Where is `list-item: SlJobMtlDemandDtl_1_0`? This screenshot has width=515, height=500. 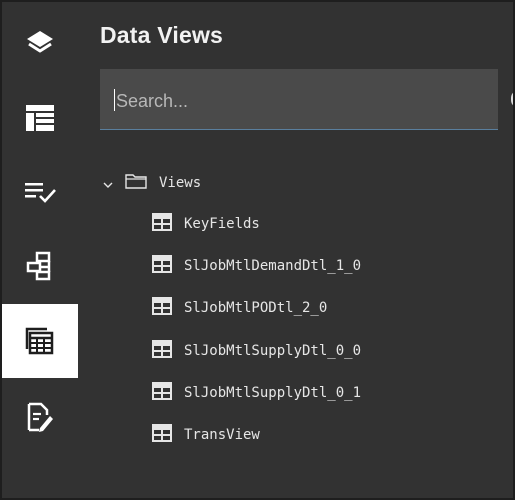 list-item: SlJobMtlDemandDtl_1_0 is located at coordinates (256, 266).